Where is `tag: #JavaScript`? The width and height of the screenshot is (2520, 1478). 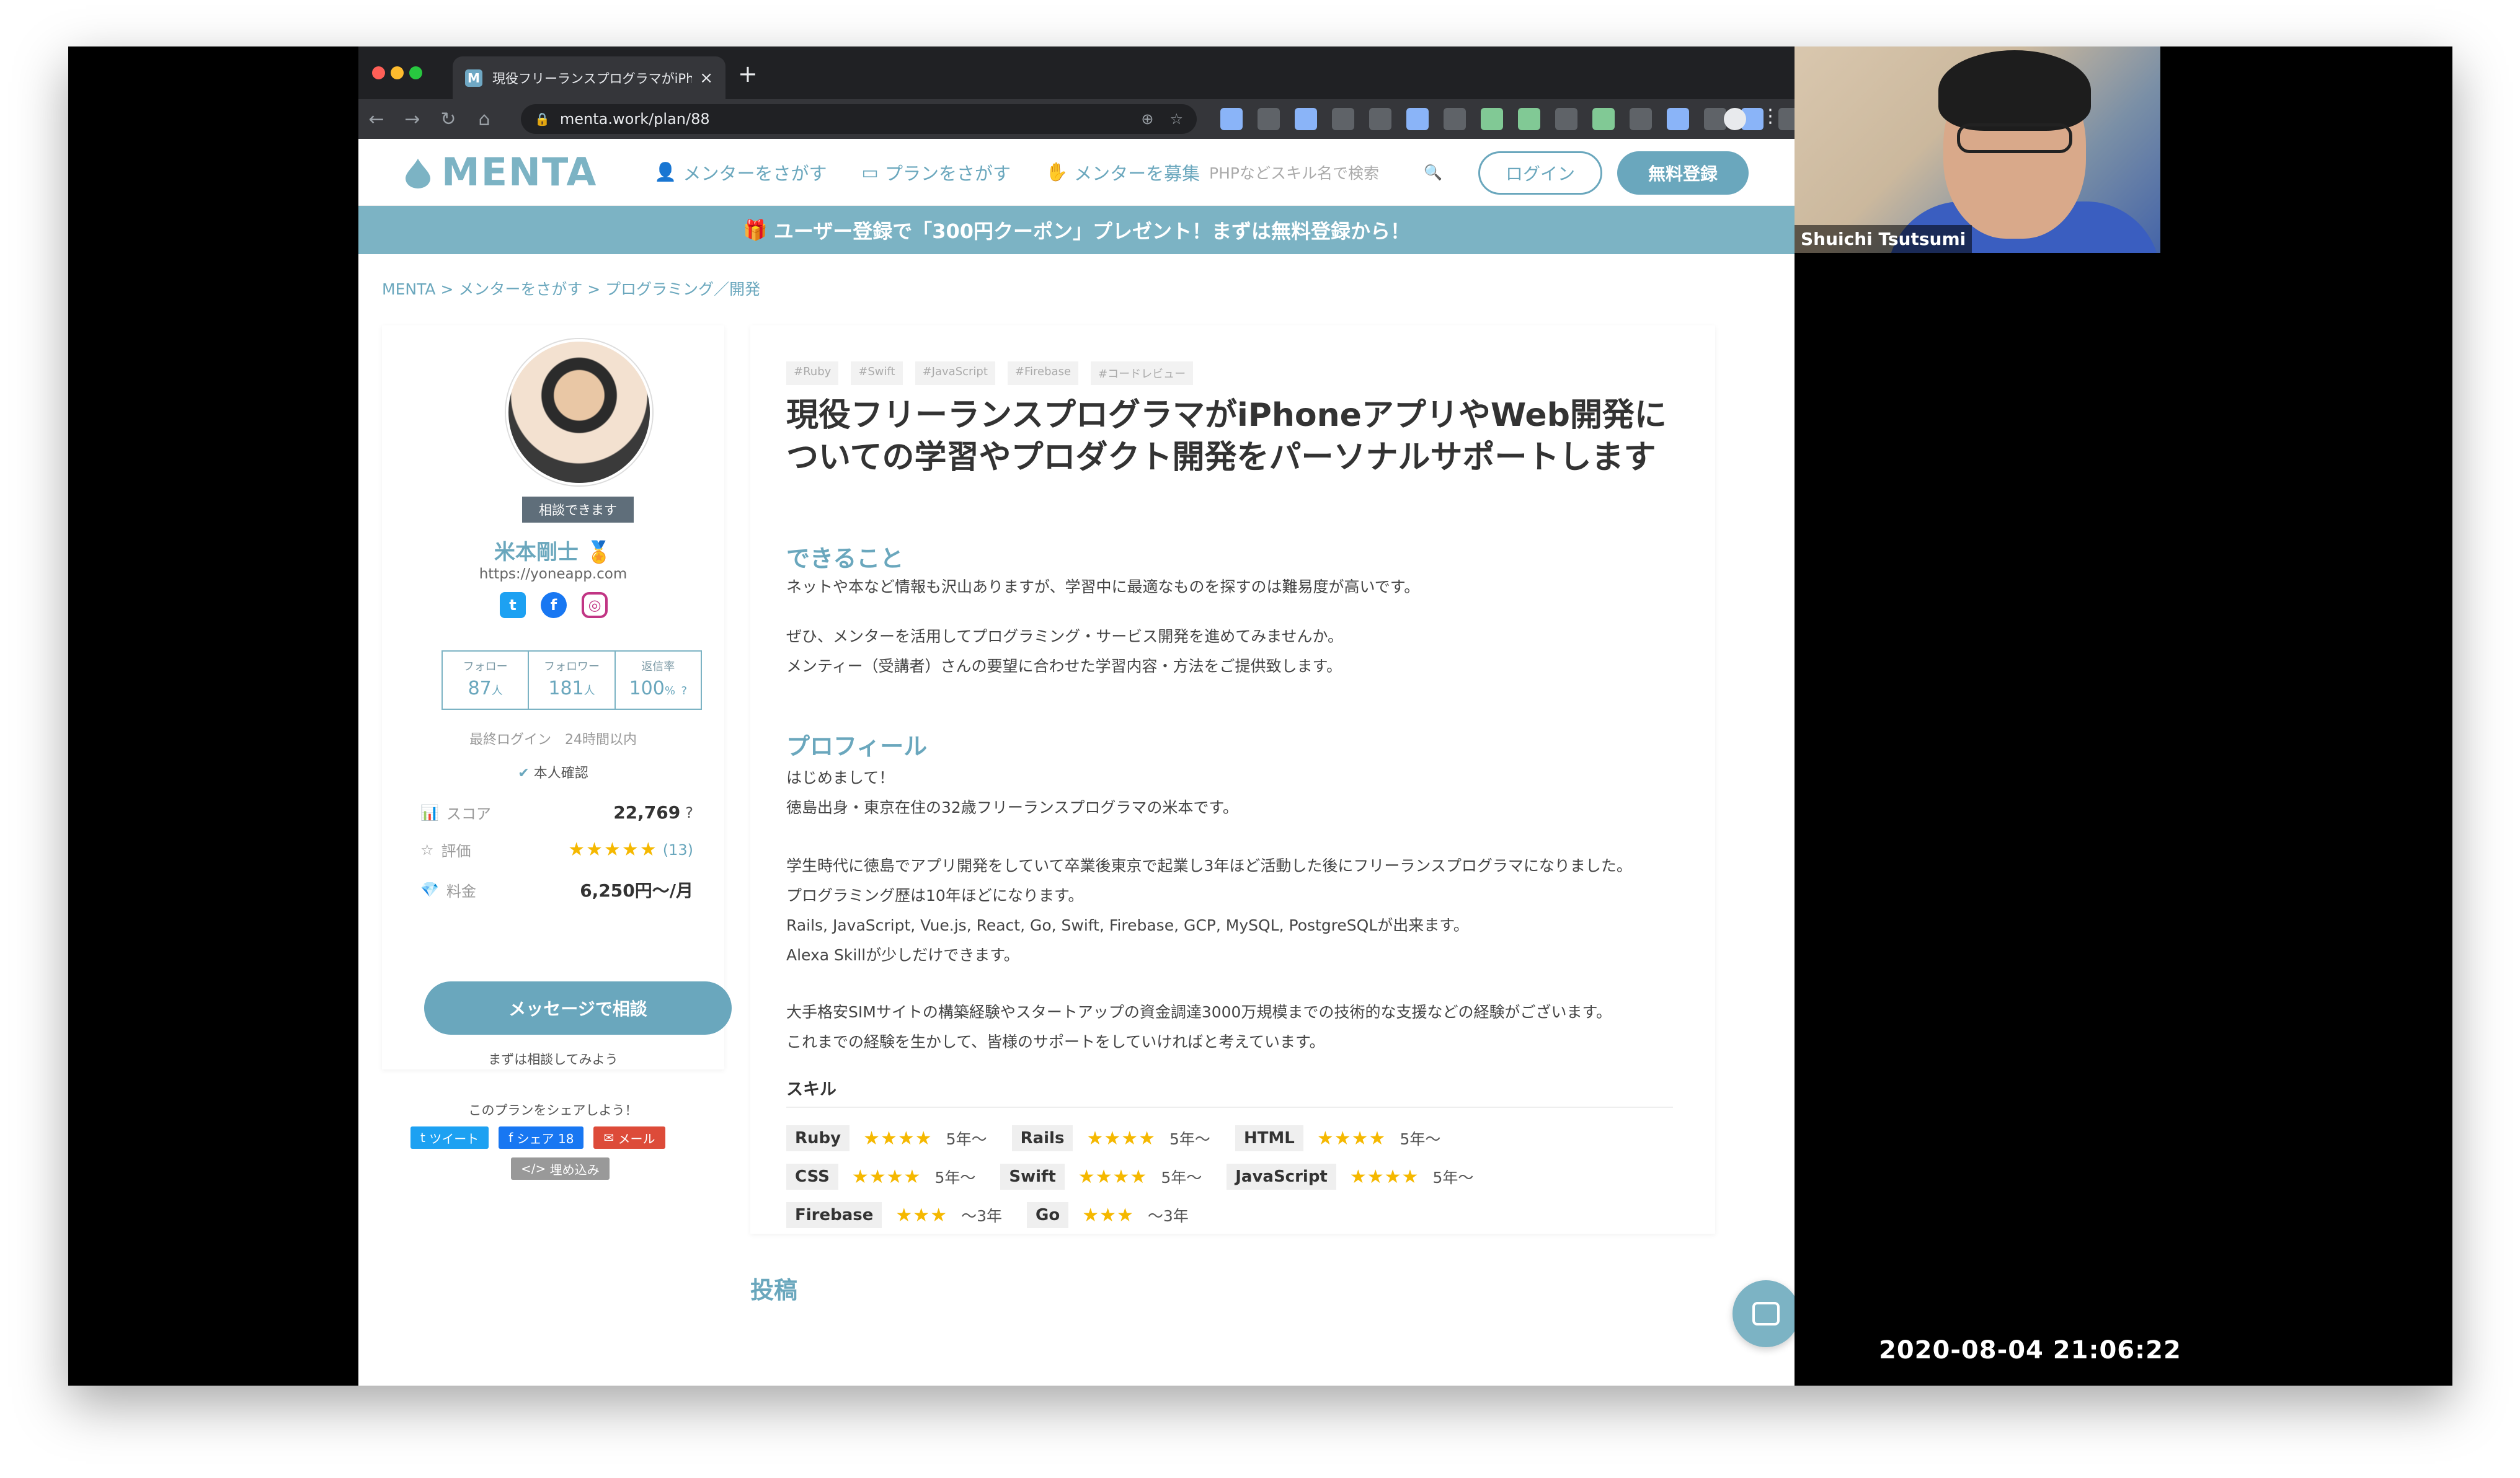 tag: #JavaScript is located at coordinates (955, 373).